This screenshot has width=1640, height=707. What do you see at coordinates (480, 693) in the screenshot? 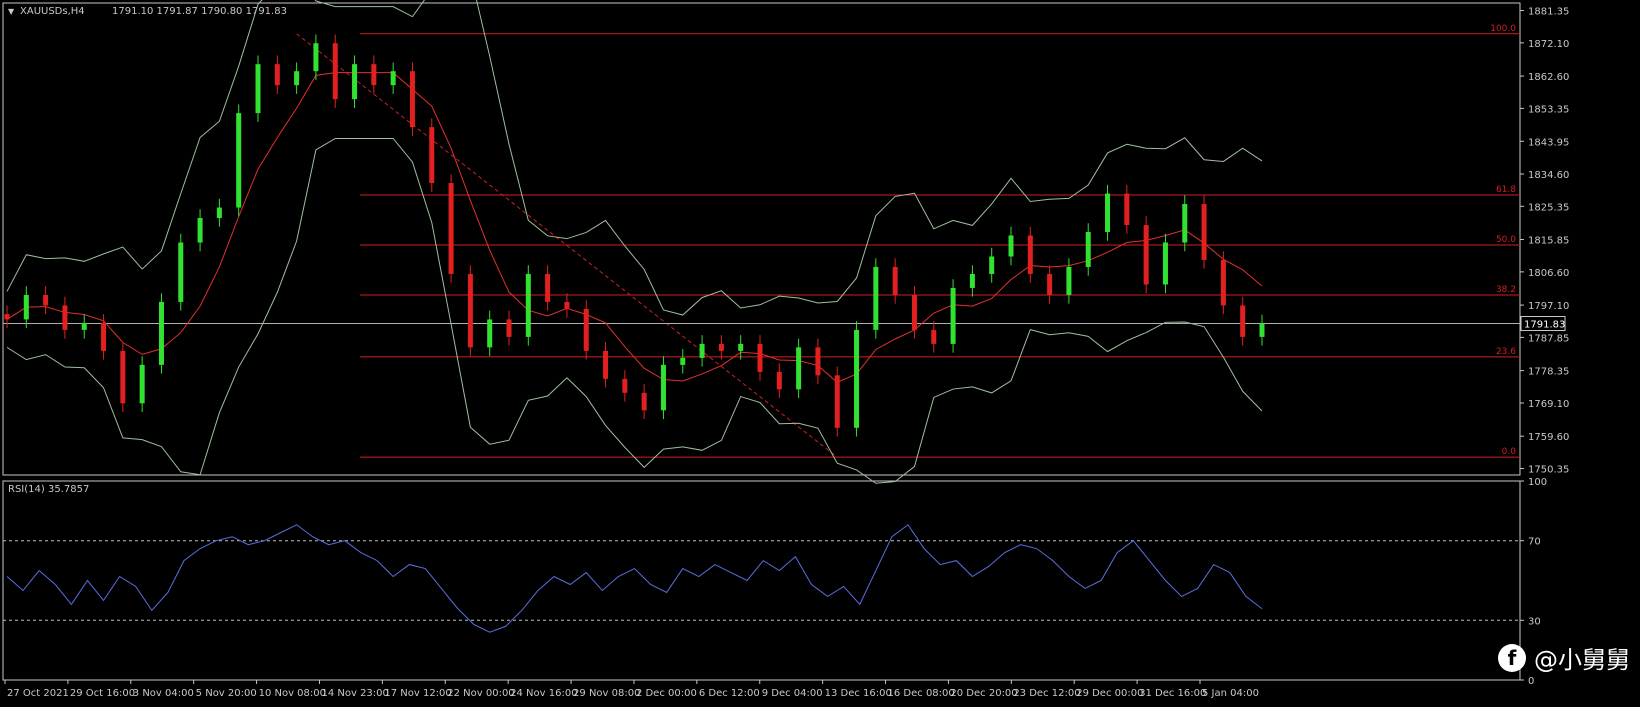
I see `time-axis-label: 22 Nov 00:00` at bounding box center [480, 693].